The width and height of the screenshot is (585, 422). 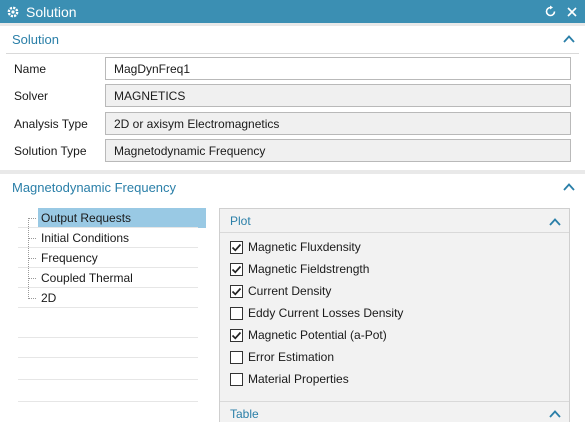 What do you see at coordinates (394, 221) in the screenshot?
I see `plot-group-header: Plot` at bounding box center [394, 221].